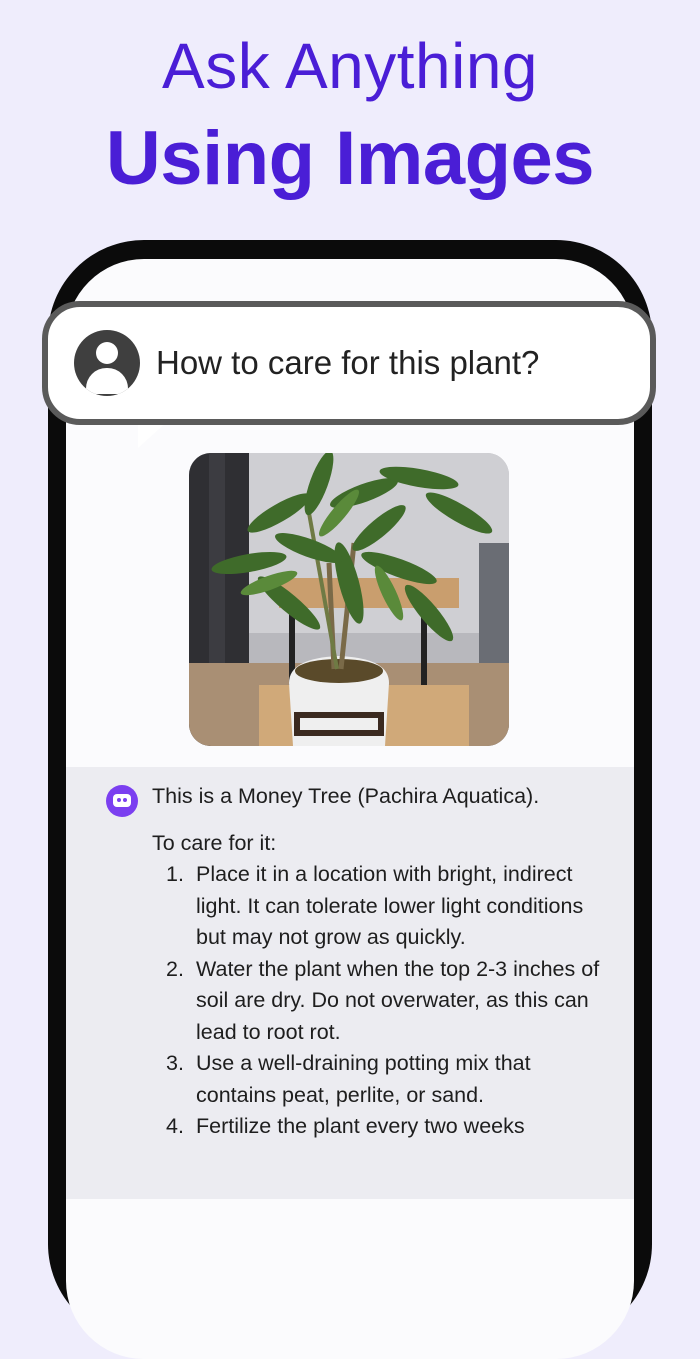 Image resolution: width=700 pixels, height=1359 pixels. I want to click on step-number: 2., so click(175, 968).